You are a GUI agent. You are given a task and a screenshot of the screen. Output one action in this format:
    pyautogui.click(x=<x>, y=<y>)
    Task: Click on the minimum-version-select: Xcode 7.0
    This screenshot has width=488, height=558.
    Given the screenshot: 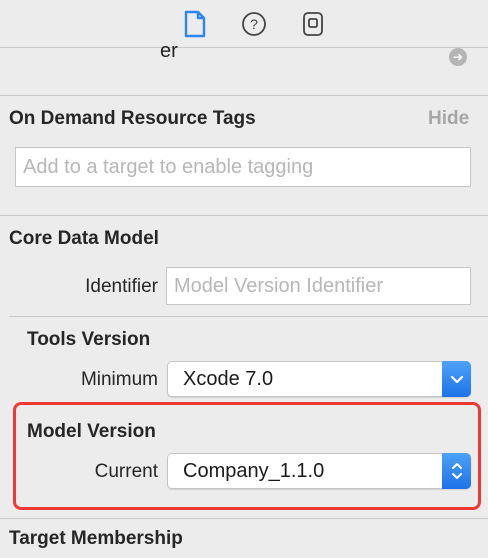 What is the action you would take?
    pyautogui.click(x=319, y=379)
    